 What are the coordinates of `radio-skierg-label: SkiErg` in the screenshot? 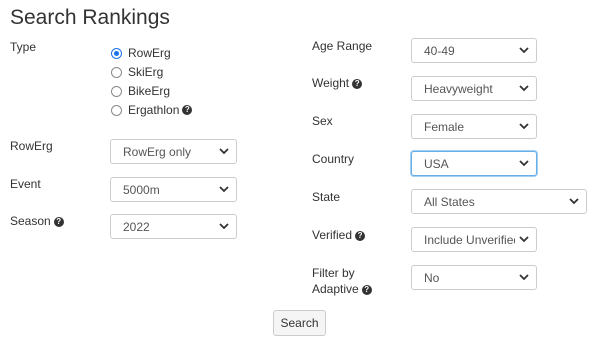 It's located at (146, 72).